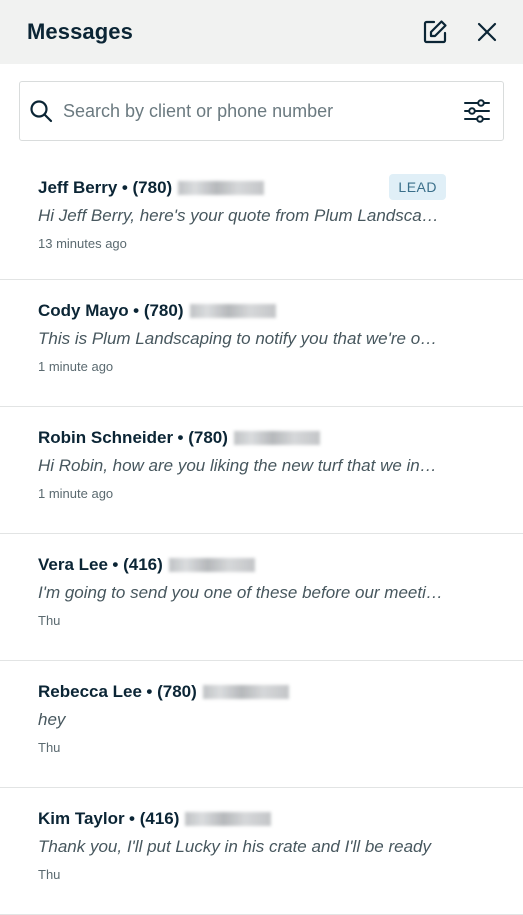  Describe the element at coordinates (83, 310) in the screenshot. I see `contact-name: Cody Mayo` at that location.